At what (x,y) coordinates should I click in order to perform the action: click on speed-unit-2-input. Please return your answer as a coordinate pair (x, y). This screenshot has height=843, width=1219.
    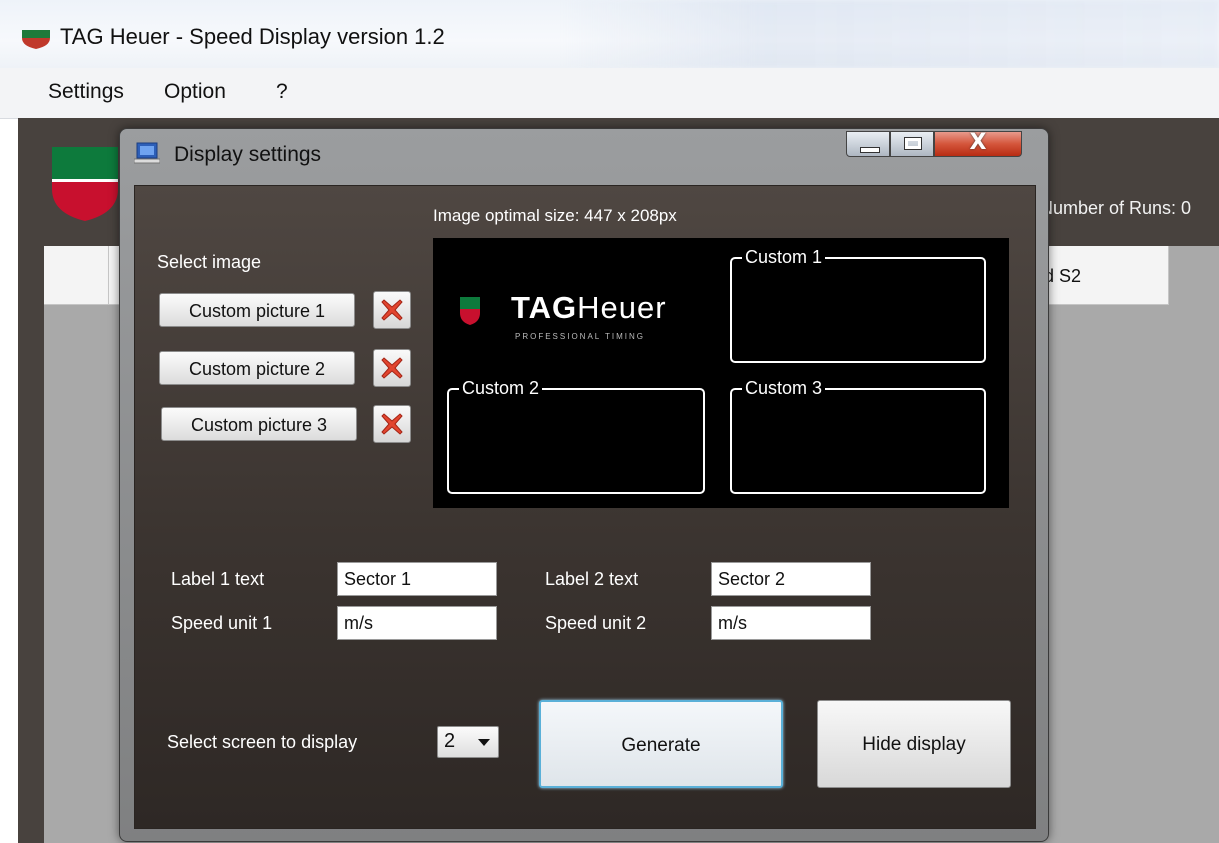
    Looking at the image, I should click on (791, 623).